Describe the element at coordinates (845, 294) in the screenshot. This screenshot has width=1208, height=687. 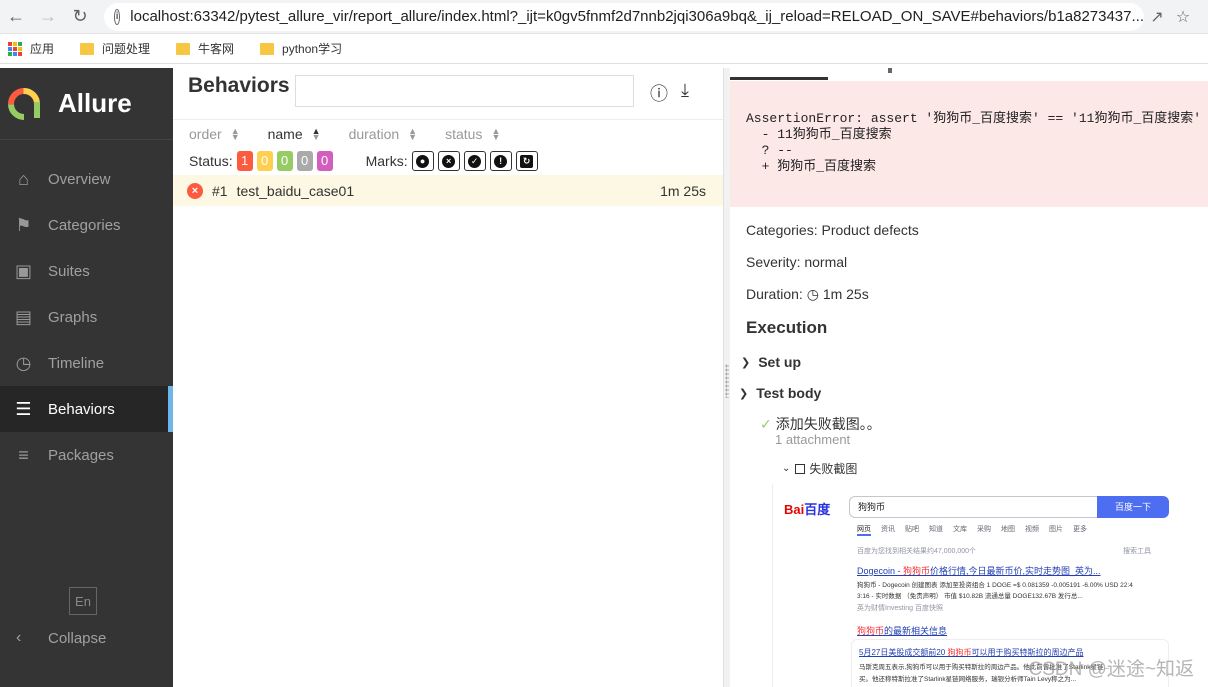
I see `duration-value: 1m 25s` at that location.